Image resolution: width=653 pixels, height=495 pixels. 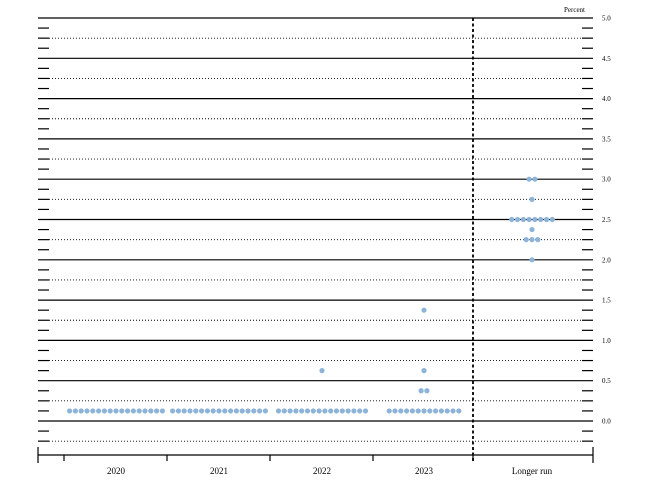 I want to click on y-tick-label: 1.0, so click(x=606, y=341).